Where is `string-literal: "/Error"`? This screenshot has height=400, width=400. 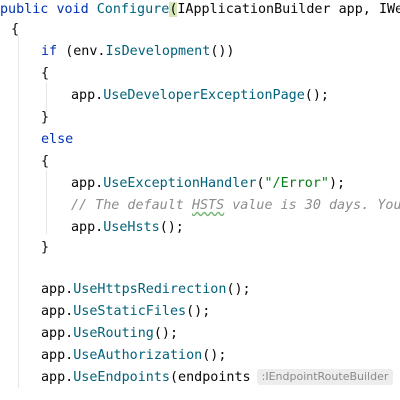 string-literal: "/Error" is located at coordinates (297, 183).